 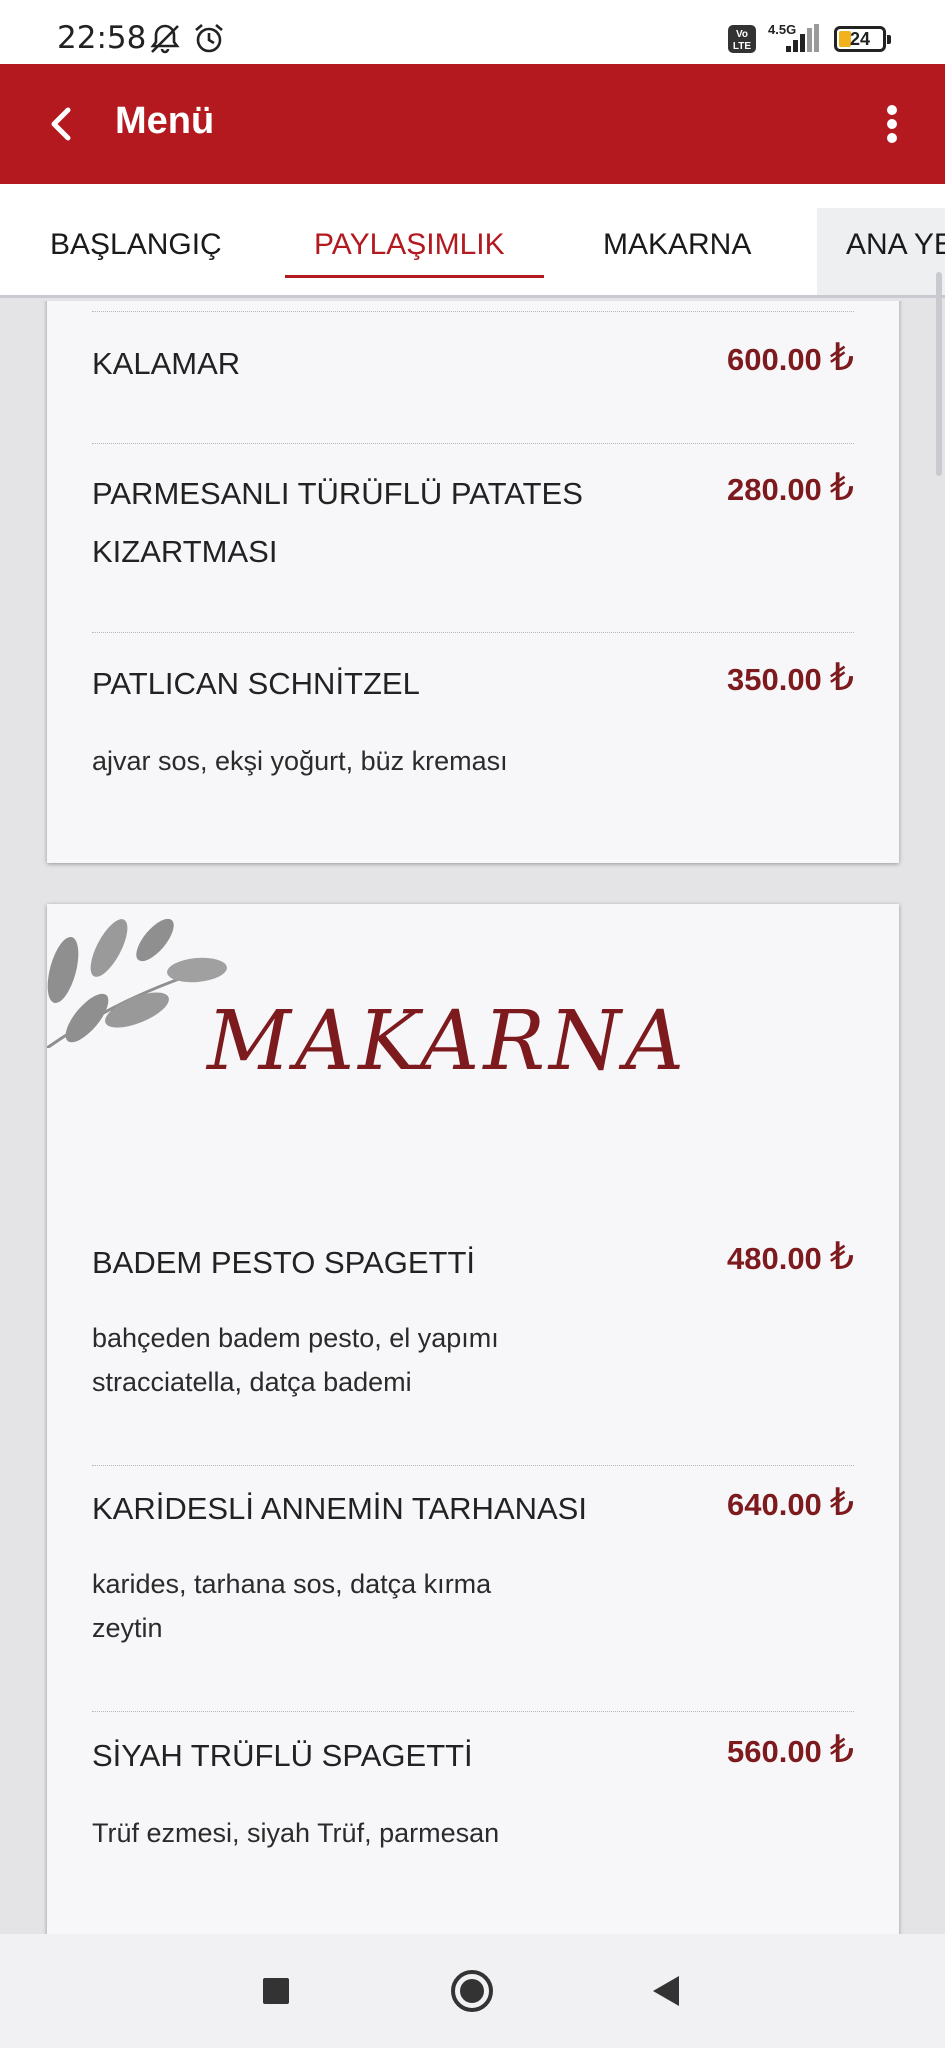 What do you see at coordinates (677, 245) in the screenshot?
I see `tab-makarna: MAKARNA` at bounding box center [677, 245].